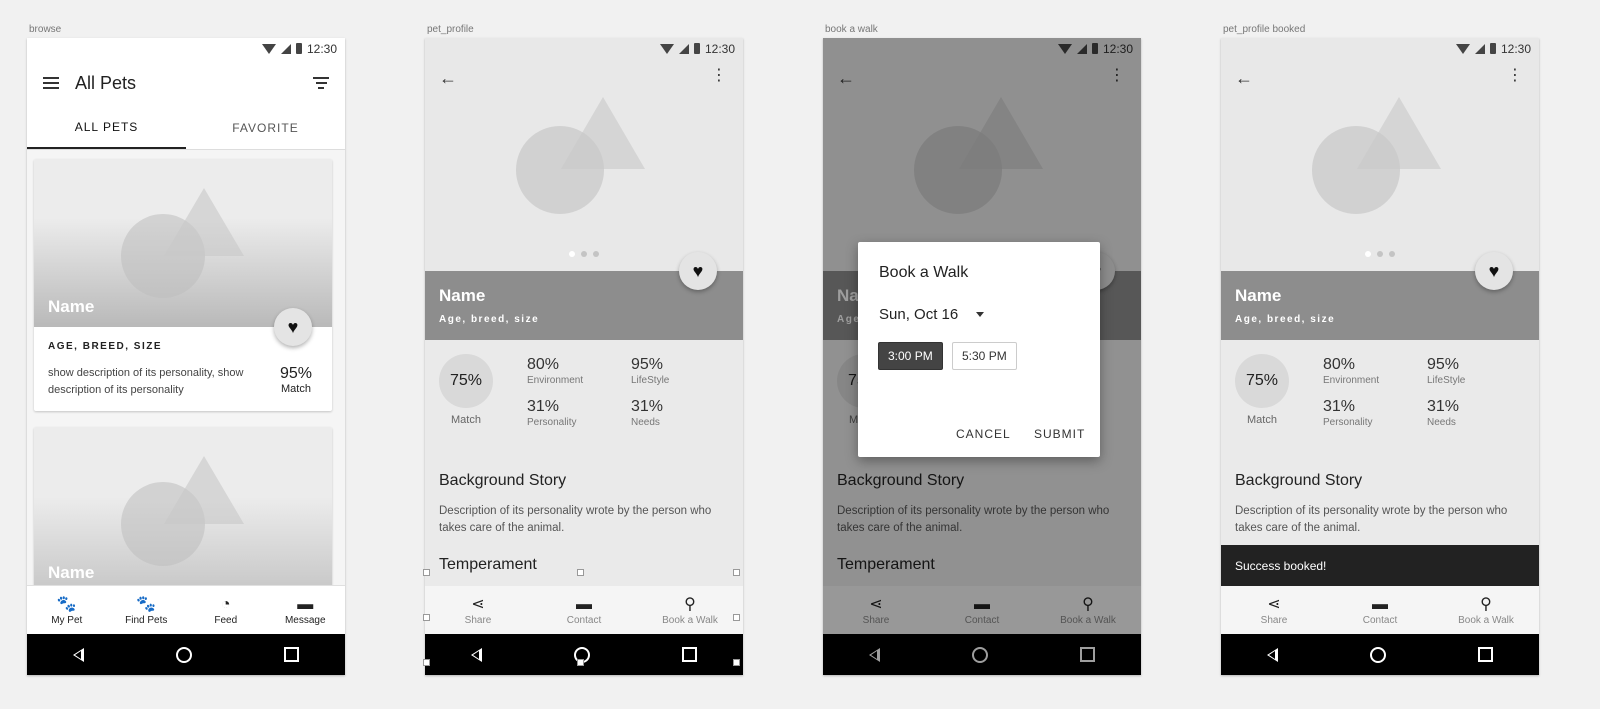  What do you see at coordinates (980, 314) in the screenshot?
I see `chevron-down-icon` at bounding box center [980, 314].